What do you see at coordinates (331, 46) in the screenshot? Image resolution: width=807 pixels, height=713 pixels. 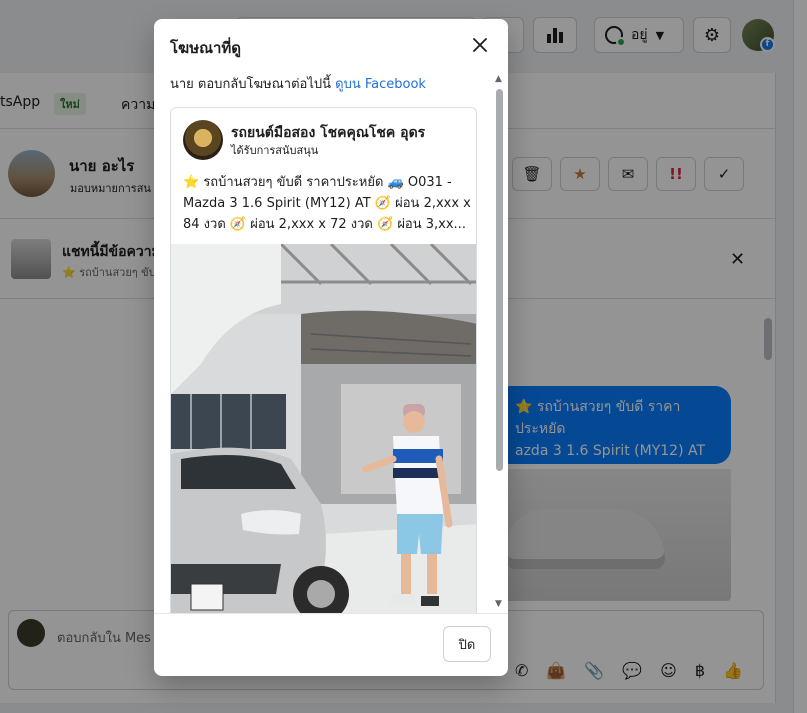 I see `modal-header: โฆษณาที่ดู` at bounding box center [331, 46].